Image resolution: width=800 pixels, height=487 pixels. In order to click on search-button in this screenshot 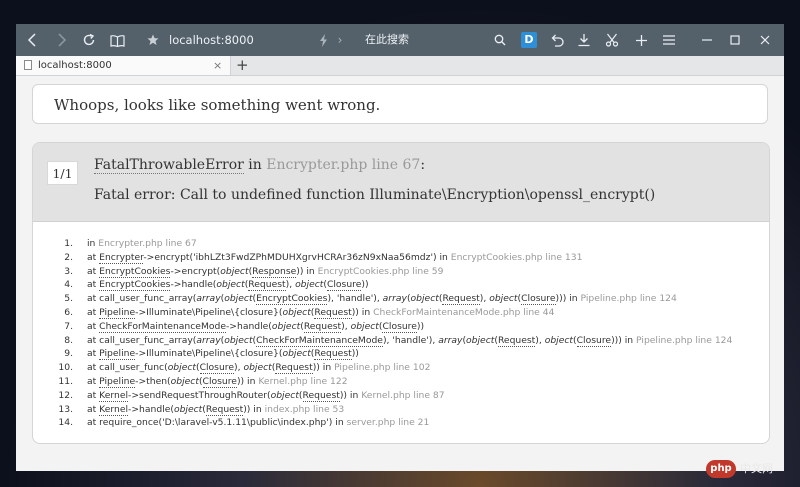, I will do `click(500, 40)`.